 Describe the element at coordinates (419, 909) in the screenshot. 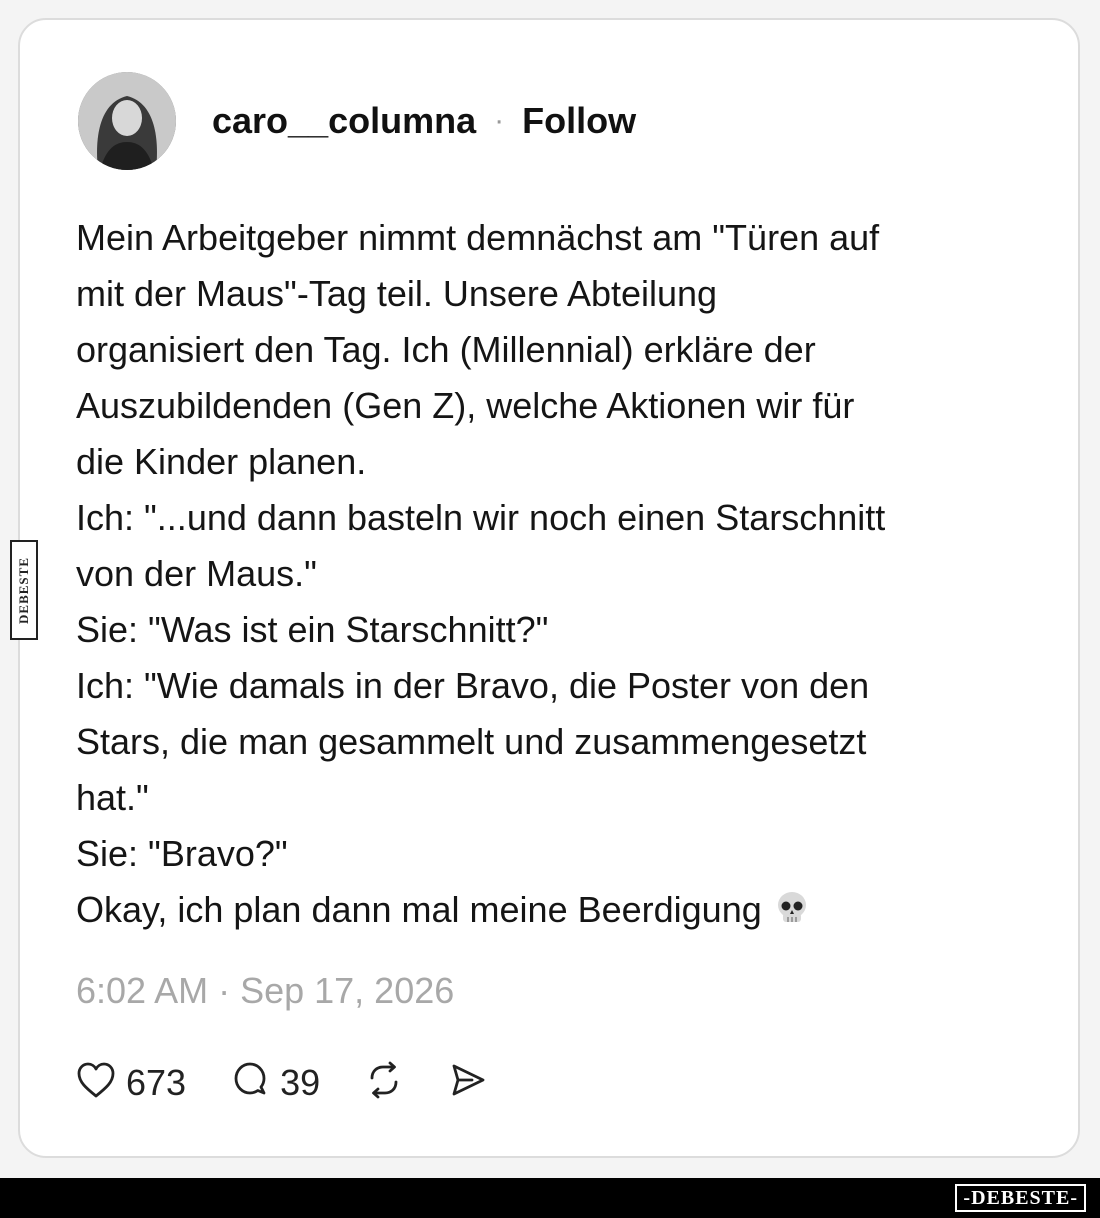

I see `post-line: Okay, ich plan dann mal meine Beerdigung` at that location.